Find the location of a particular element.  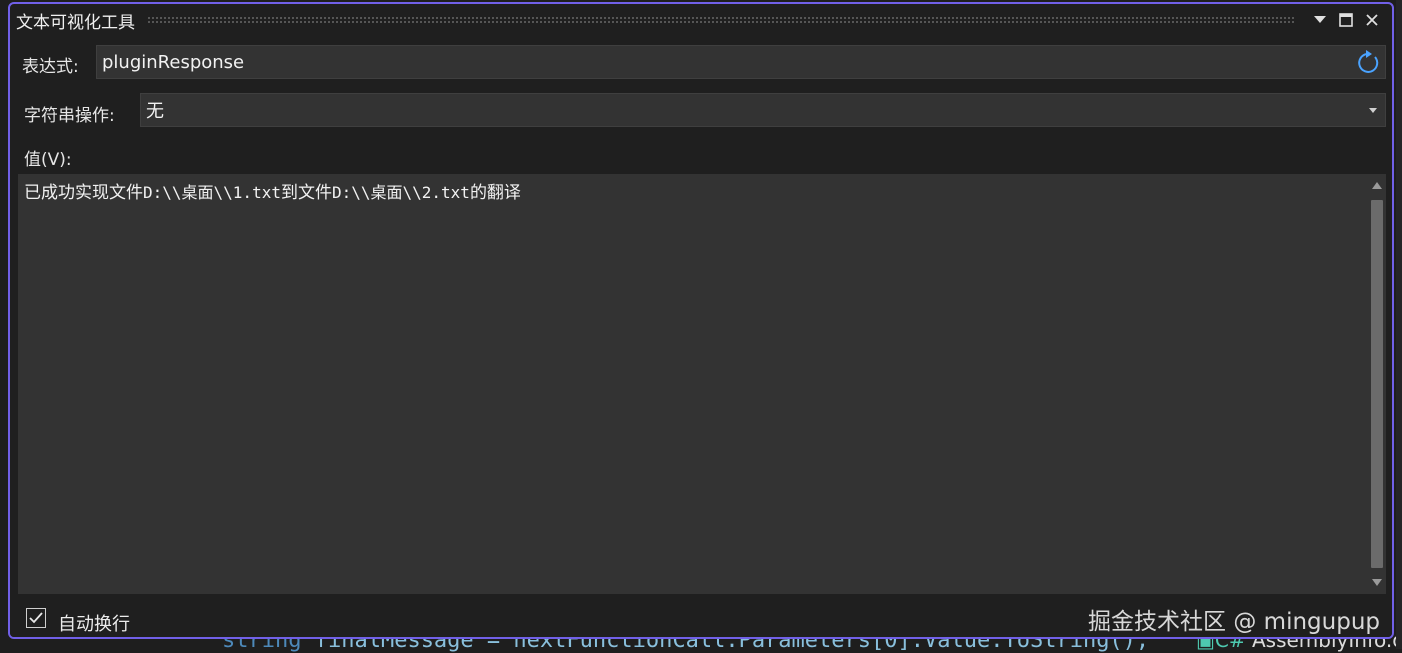

maximize-button is located at coordinates (1346, 20).